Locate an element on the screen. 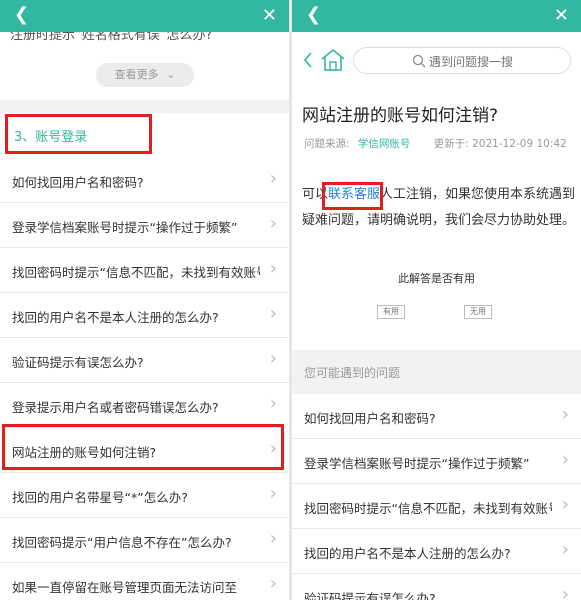 This screenshot has height=600, width=581. view-more-button: 查看更多 ⌄ is located at coordinates (145, 75).